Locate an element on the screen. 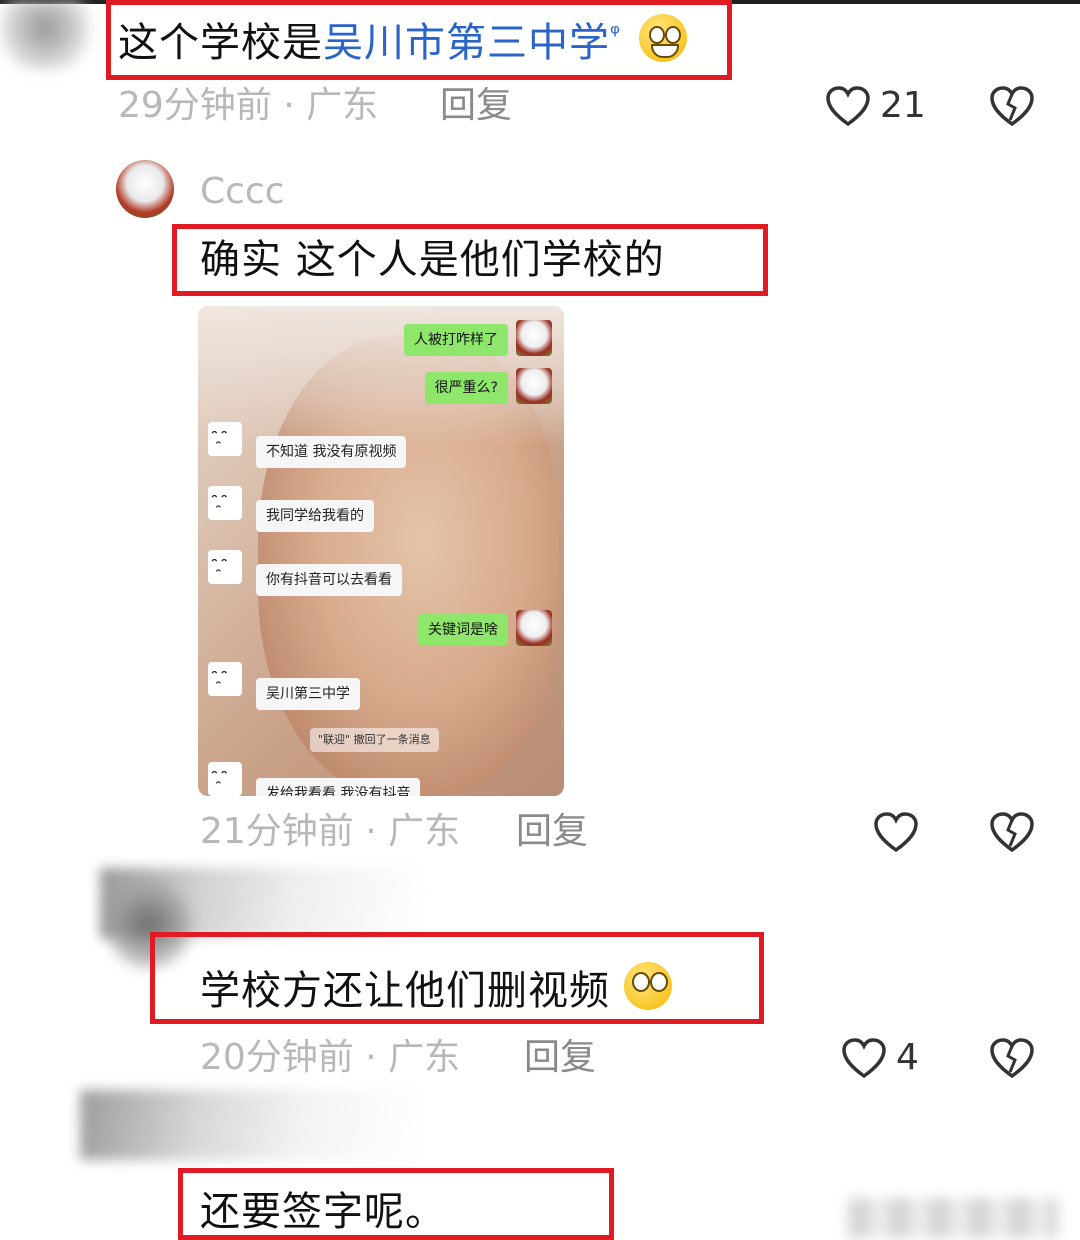 Image resolution: width=1080 pixels, height=1240 pixels. blurred-watermark is located at coordinates (953, 1218).